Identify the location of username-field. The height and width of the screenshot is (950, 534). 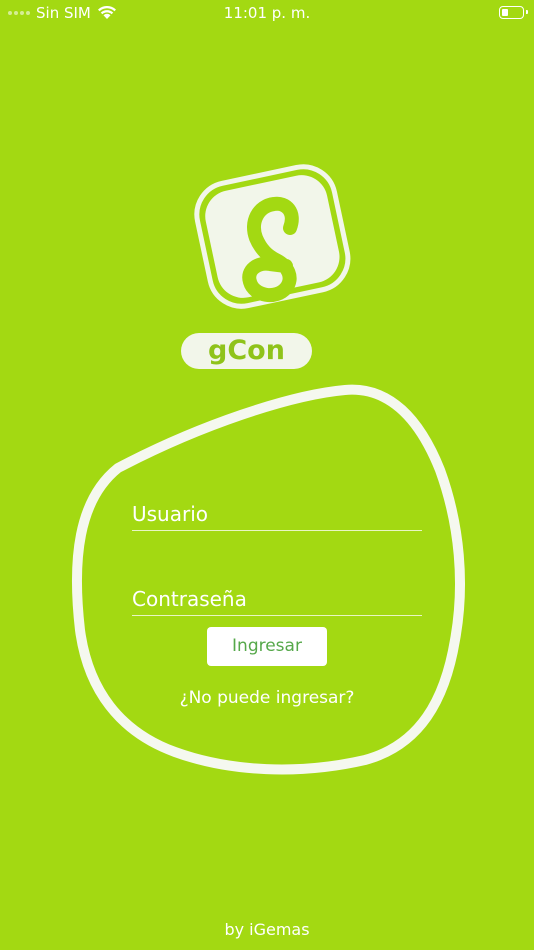
(277, 514).